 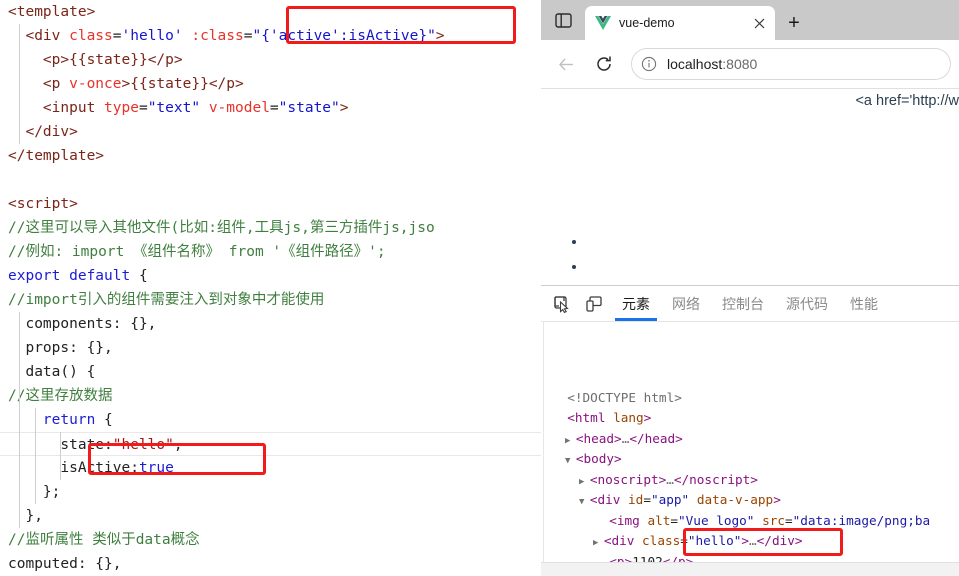 I want to click on page-viewport: <a href='http://w, so click(x=750, y=186).